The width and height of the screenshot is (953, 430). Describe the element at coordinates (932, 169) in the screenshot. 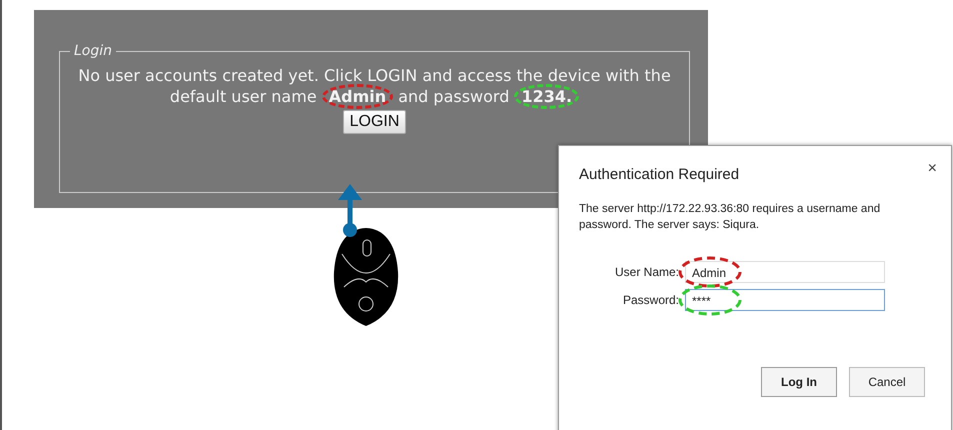

I see `close-button: ×` at that location.